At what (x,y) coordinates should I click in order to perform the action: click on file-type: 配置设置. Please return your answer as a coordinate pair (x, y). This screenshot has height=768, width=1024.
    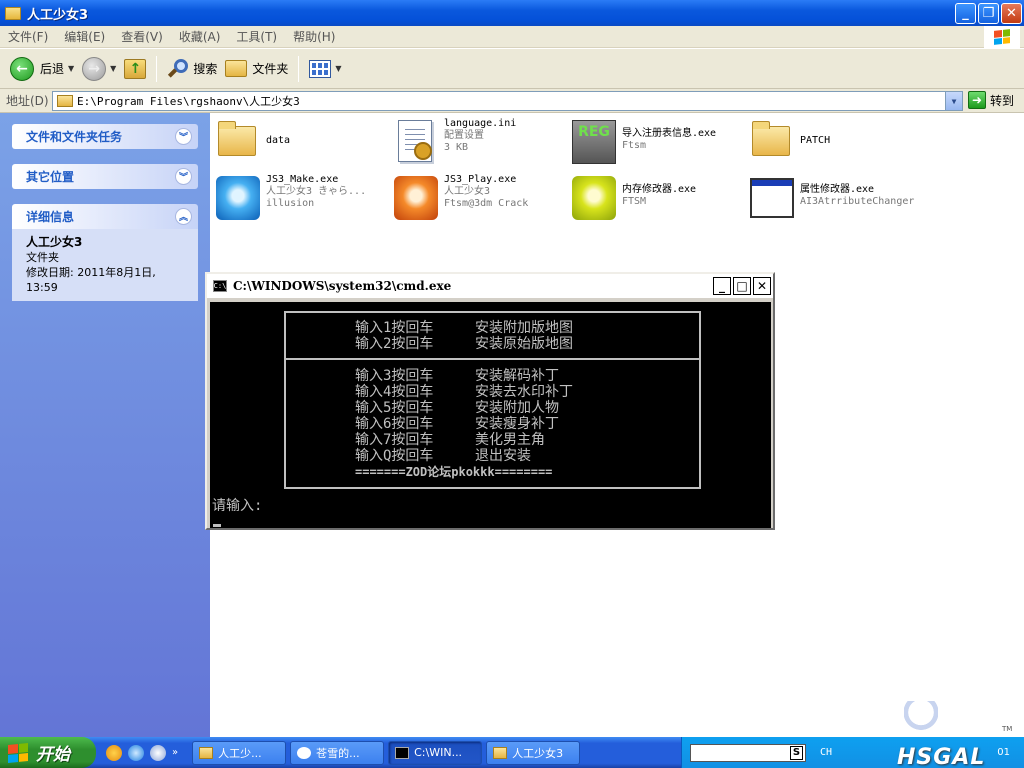
    Looking at the image, I should click on (464, 135).